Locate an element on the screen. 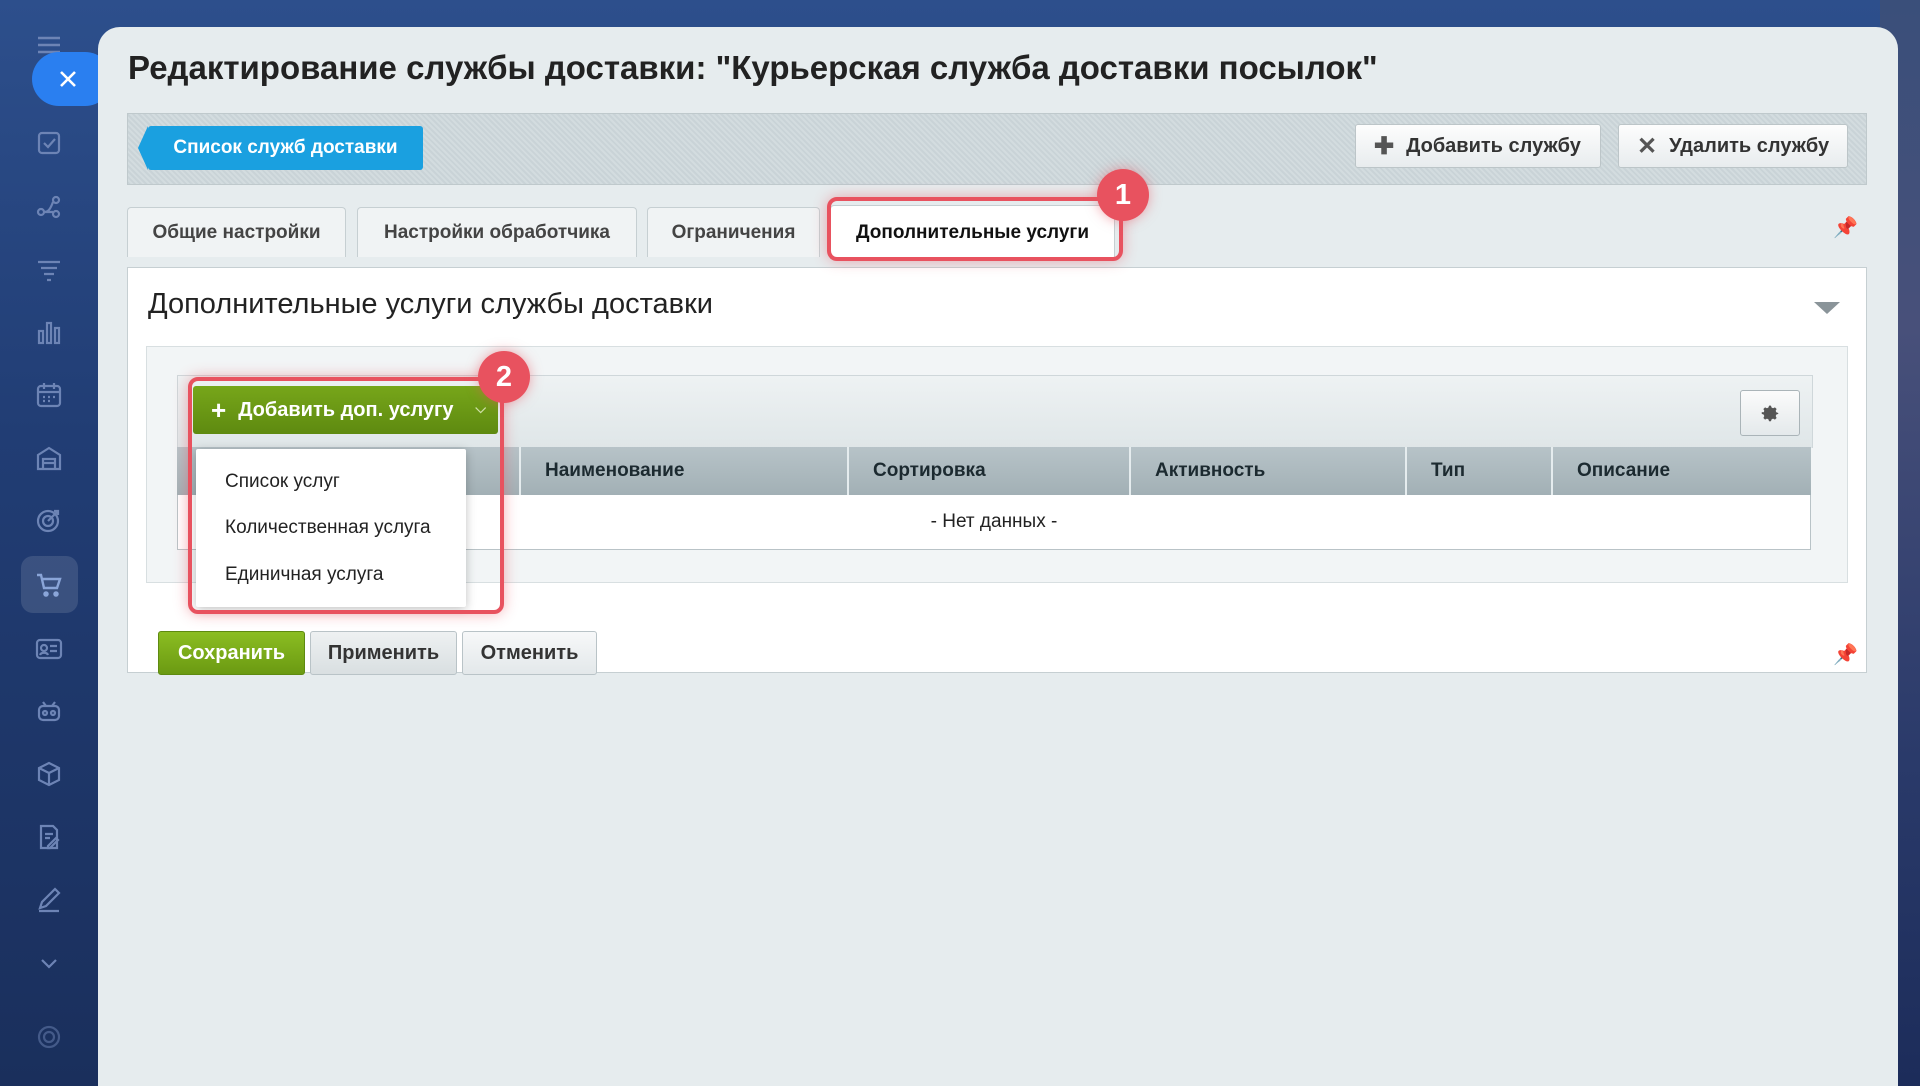  warehouse-icon is located at coordinates (49, 458).